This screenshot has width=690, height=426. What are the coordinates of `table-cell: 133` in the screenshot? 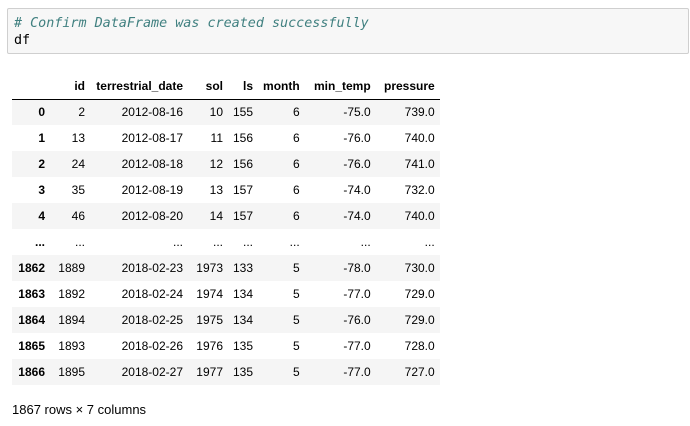 It's located at (243, 268).